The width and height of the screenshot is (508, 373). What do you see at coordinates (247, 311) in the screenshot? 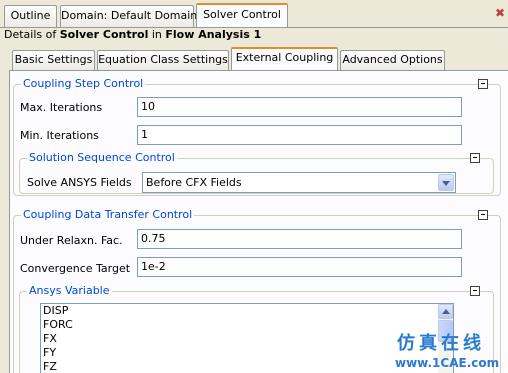
I see `list-item: DISP` at bounding box center [247, 311].